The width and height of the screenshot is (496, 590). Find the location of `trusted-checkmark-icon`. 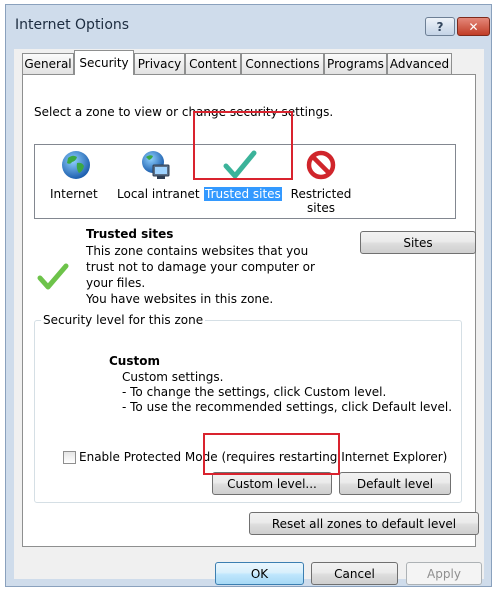

trusted-checkmark-icon is located at coordinates (53, 276).